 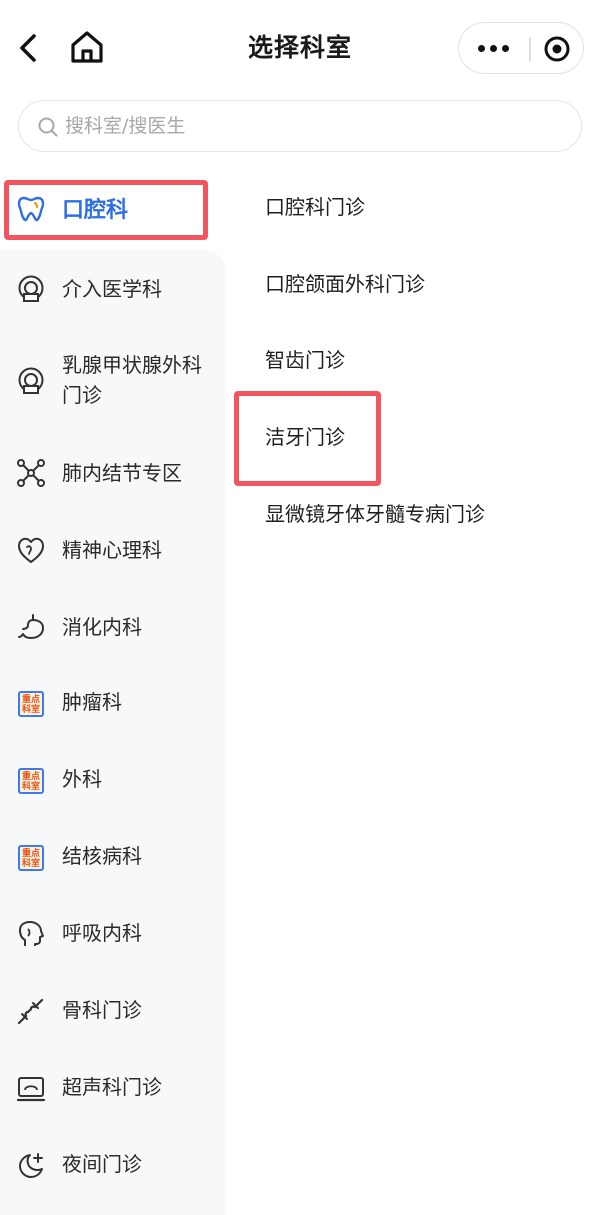 I want to click on clinic-item: 口腔颌面外科门诊, so click(x=345, y=284).